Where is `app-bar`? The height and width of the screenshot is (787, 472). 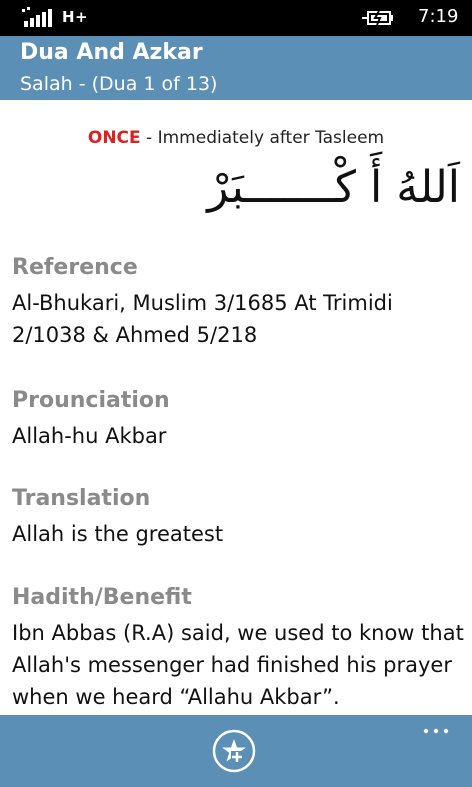
app-bar is located at coordinates (236, 751).